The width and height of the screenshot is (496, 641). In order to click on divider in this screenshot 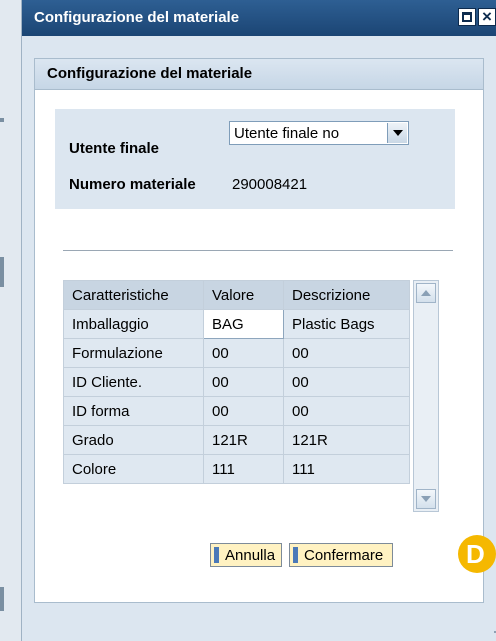, I will do `click(258, 250)`.